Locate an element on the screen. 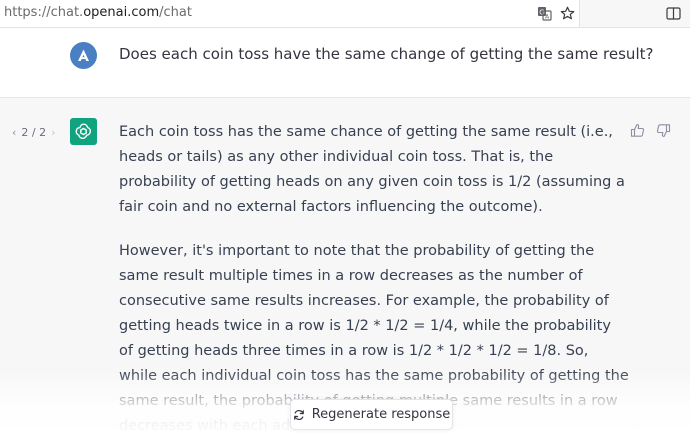  regenerate-response-button: Regenerate response is located at coordinates (371, 414).